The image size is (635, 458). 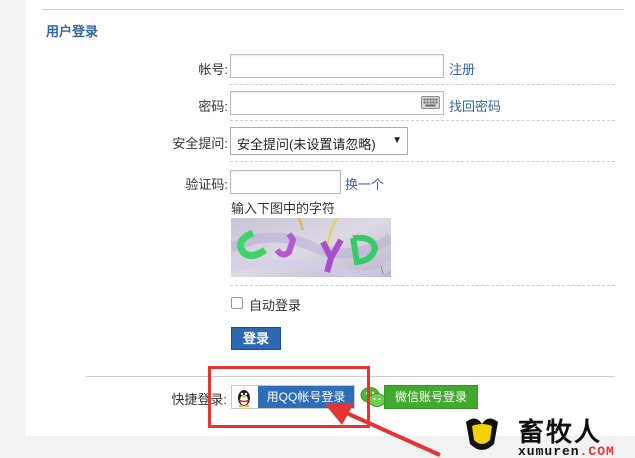 I want to click on annotation-arrow, so click(x=382, y=430).